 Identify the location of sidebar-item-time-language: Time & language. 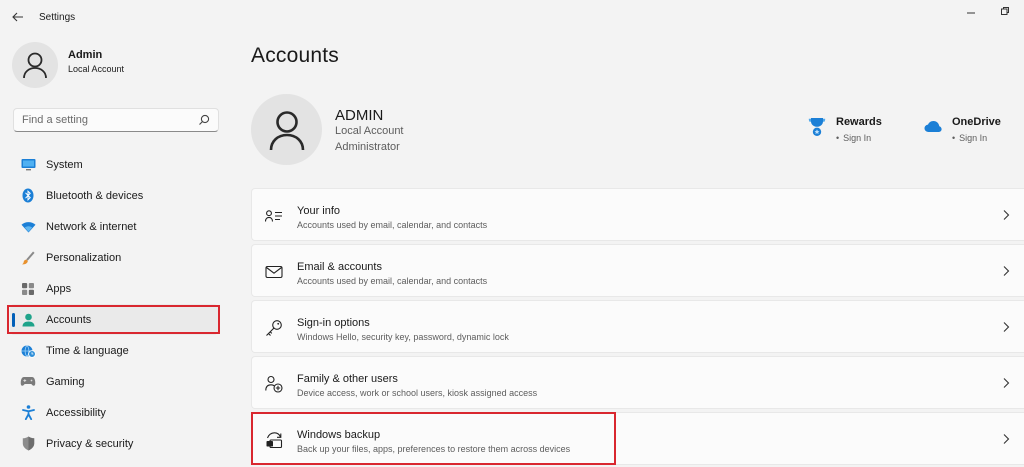
(114, 350).